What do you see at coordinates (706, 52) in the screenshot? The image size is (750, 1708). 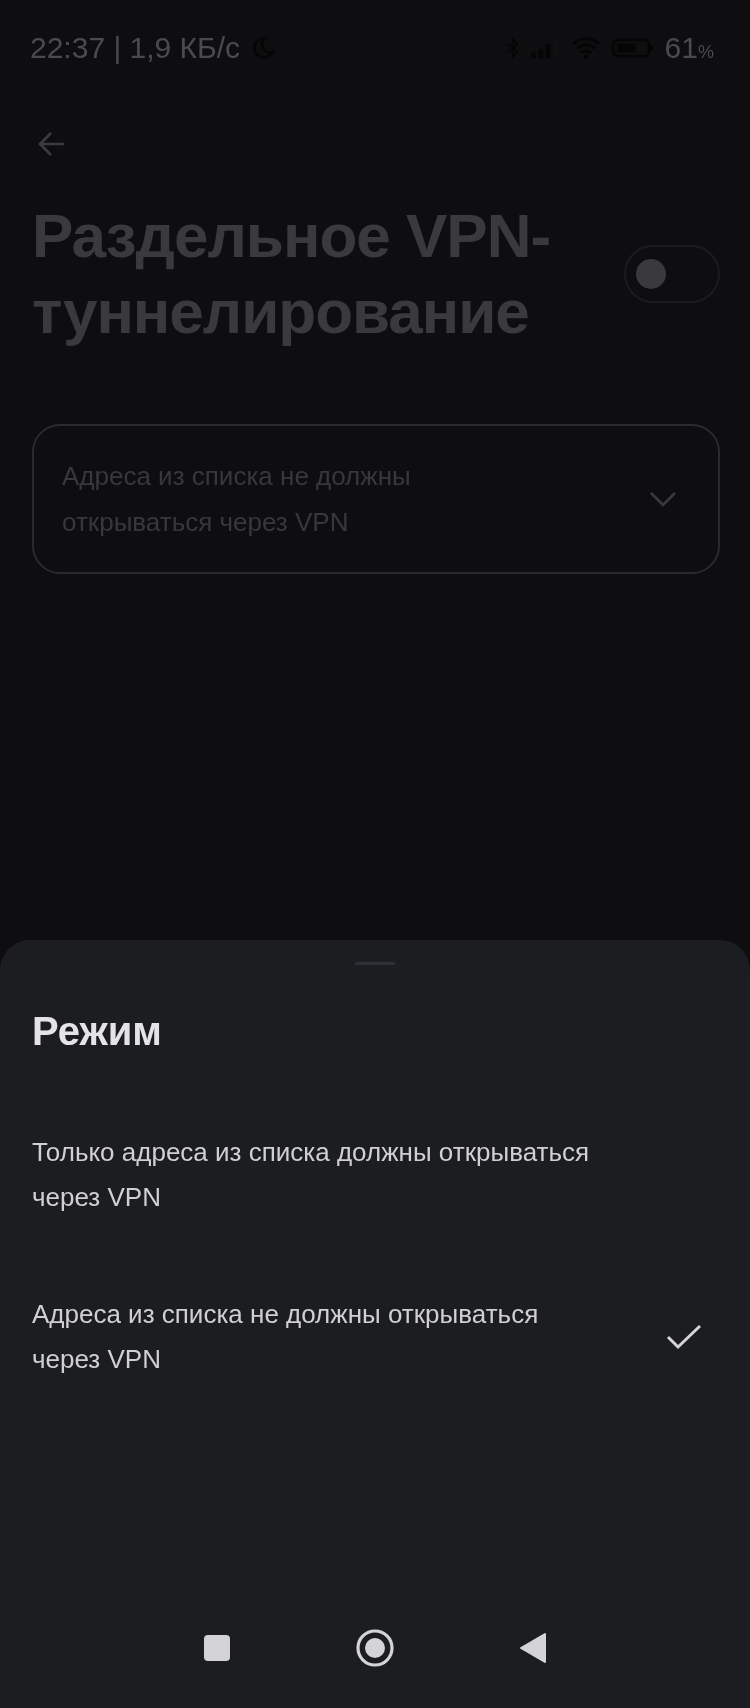 I see `percent-sign: %` at bounding box center [706, 52].